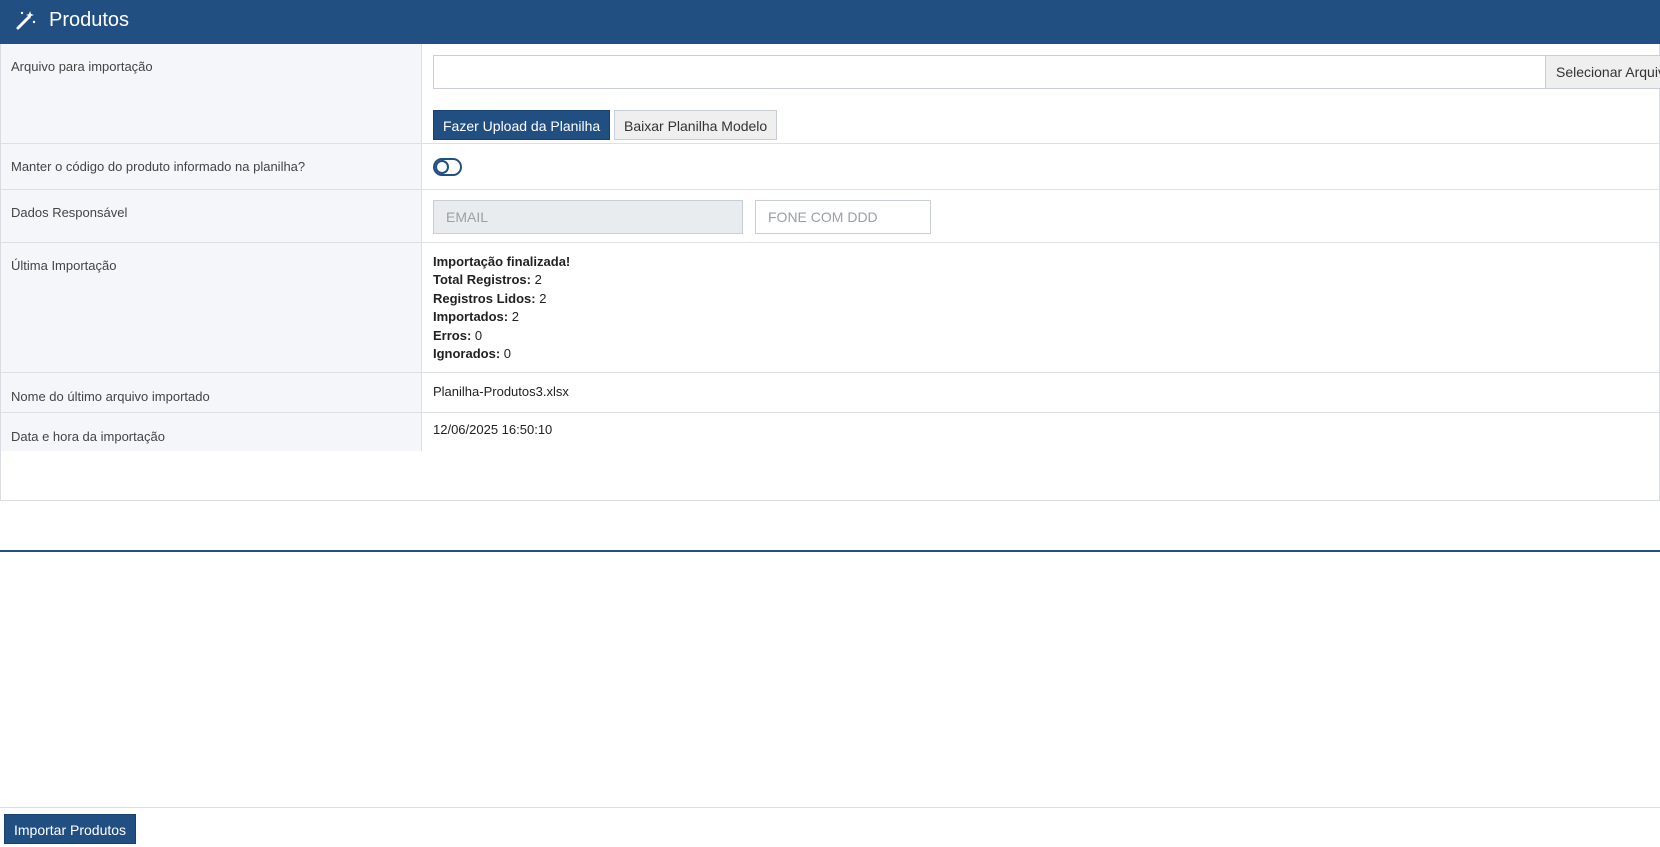 This screenshot has height=847, width=1660. Describe the element at coordinates (211, 307) in the screenshot. I see `last-import-label-cell: Última Importação` at that location.